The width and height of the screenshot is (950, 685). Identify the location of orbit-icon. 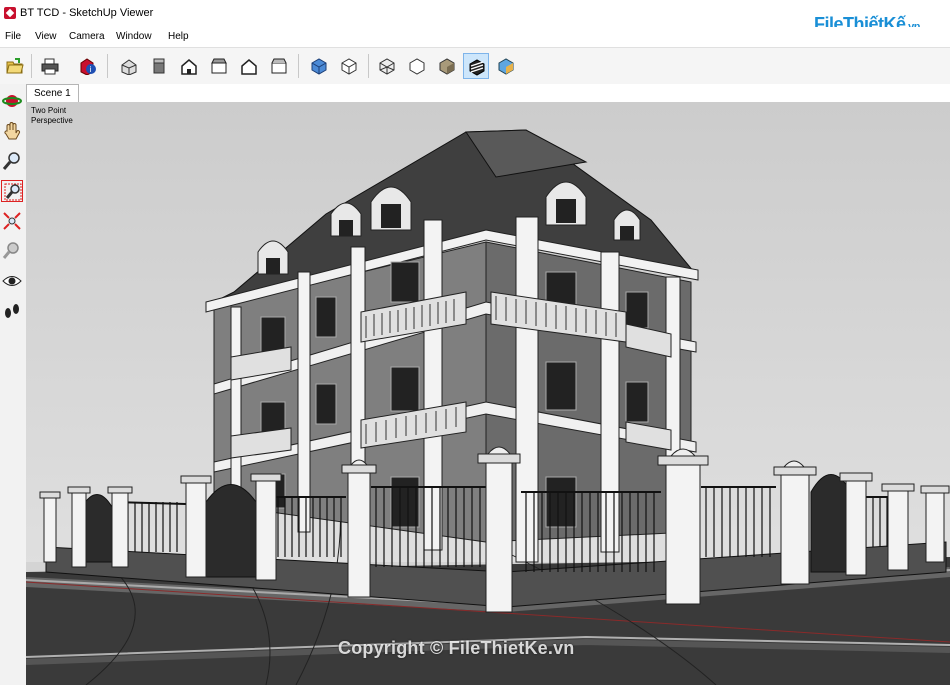
(12, 101).